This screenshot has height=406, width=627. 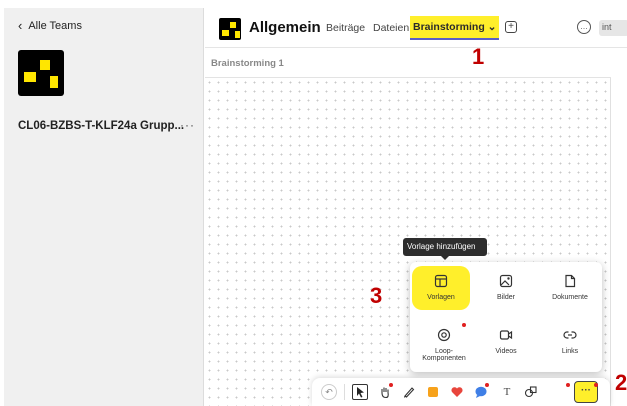 I want to click on channel-logo, so click(x=230, y=29).